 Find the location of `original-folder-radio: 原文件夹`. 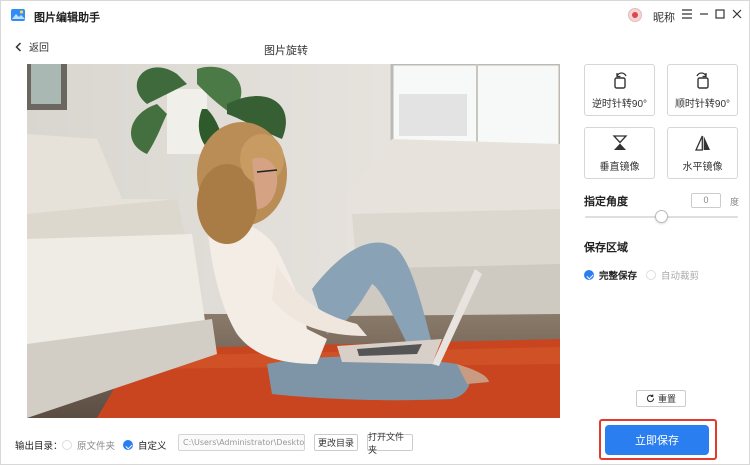

original-folder-radio: 原文件夹 is located at coordinates (88, 445).